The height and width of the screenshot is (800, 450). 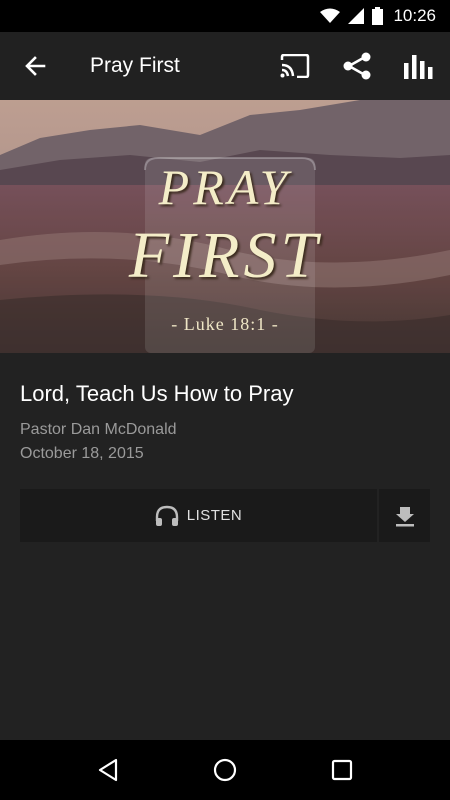 I want to click on triangle-back-icon, so click(x=108, y=770).